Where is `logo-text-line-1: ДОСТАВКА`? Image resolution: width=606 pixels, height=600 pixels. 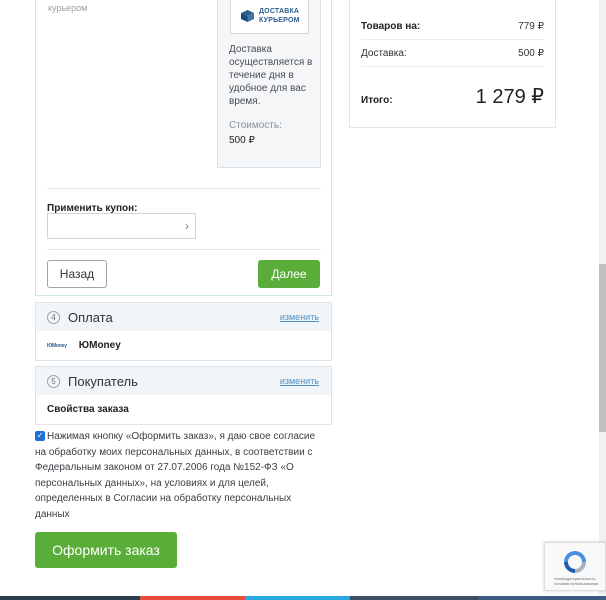 logo-text-line-1: ДОСТАВКА is located at coordinates (279, 11).